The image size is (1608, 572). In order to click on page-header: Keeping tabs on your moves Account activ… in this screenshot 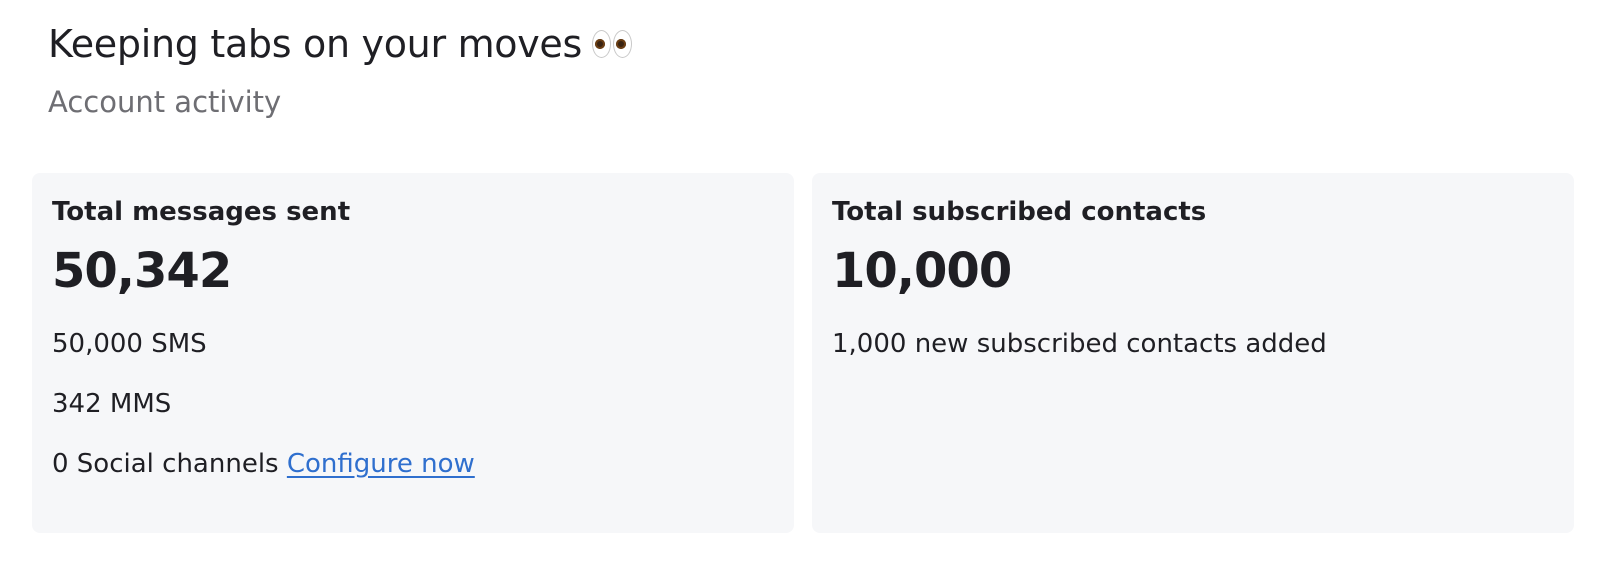, I will do `click(340, 70)`.